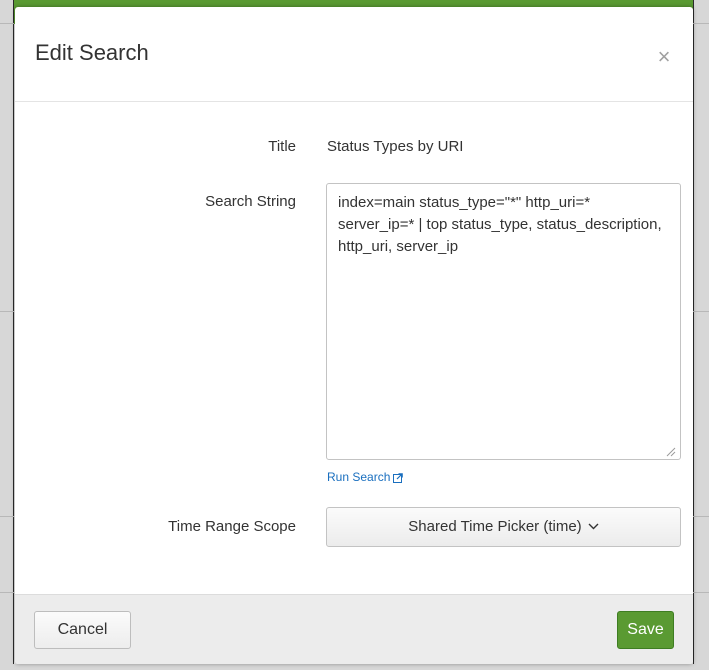 This screenshot has width=709, height=670. I want to click on chevron-down-icon, so click(593, 526).